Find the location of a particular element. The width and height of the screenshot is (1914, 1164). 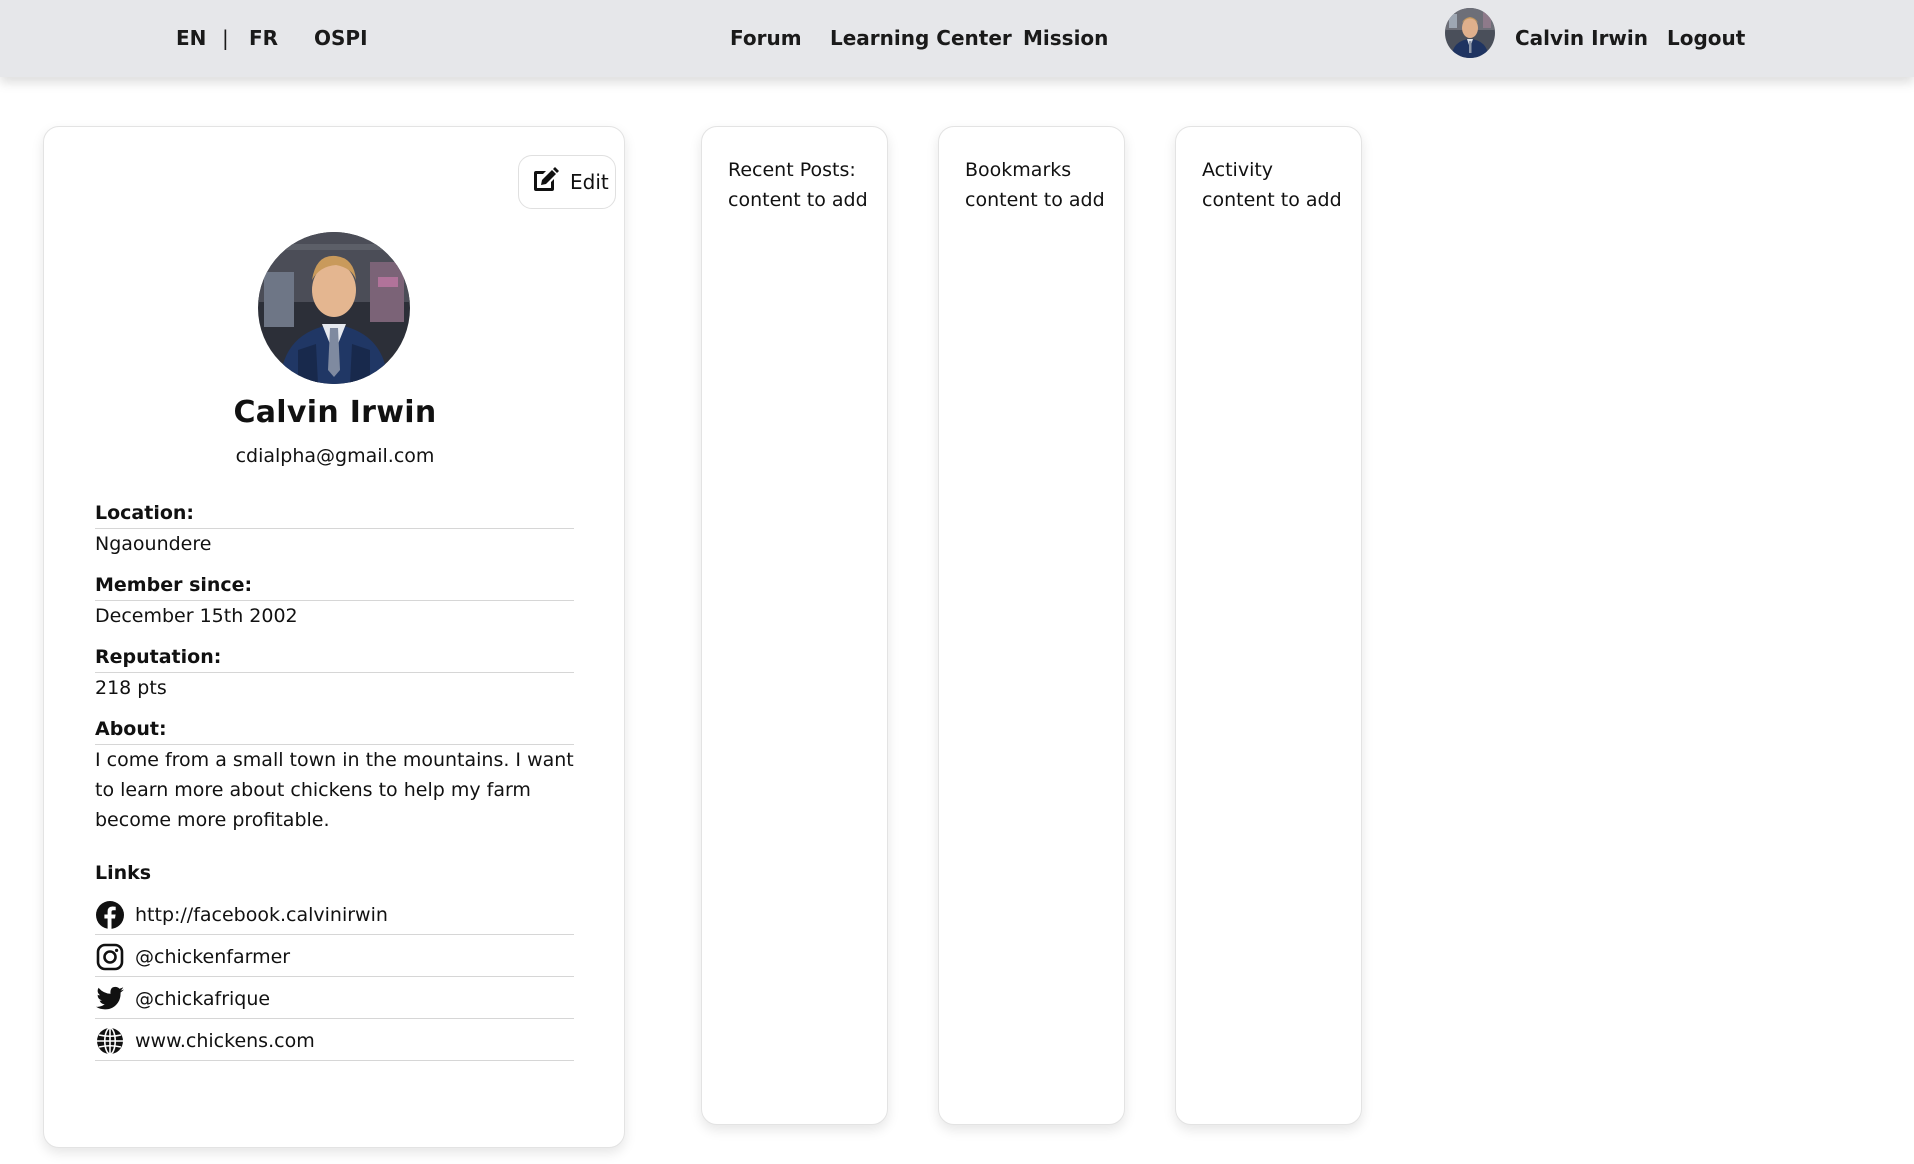

language-fr-link: FR is located at coordinates (263, 38).